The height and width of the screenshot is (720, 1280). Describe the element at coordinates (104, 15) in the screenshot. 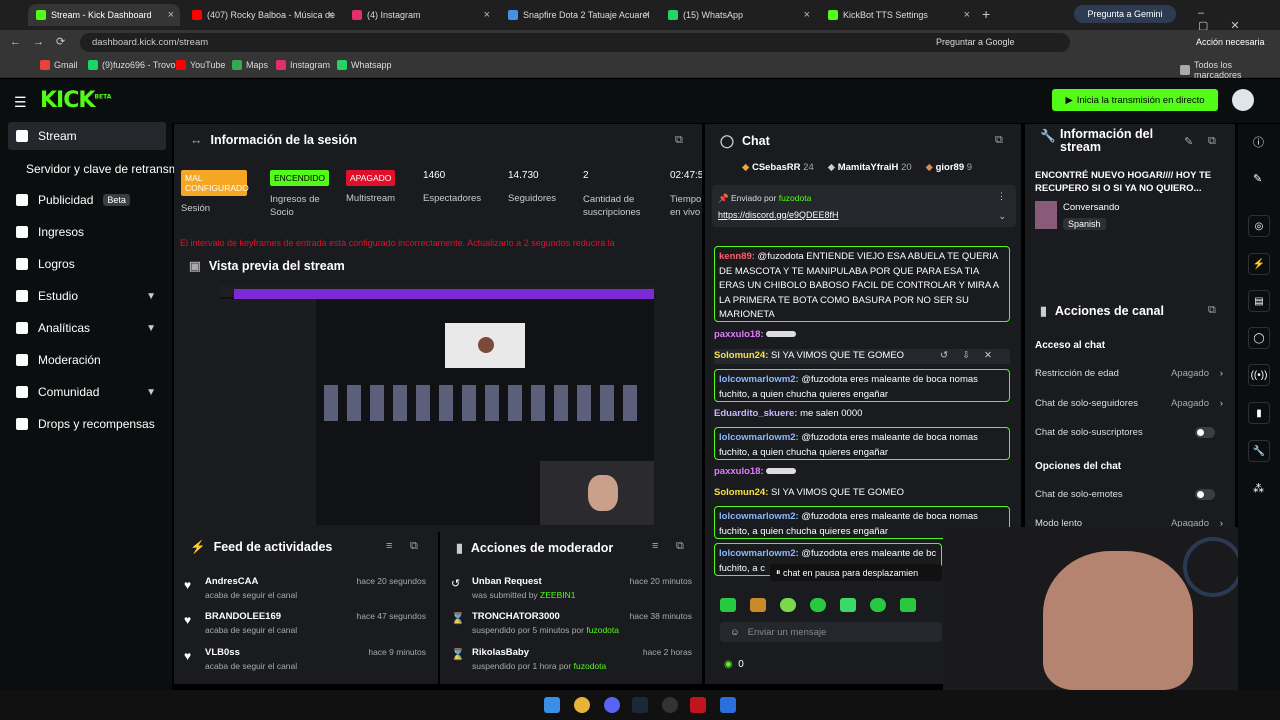

I see `tab-kick-dashboard: Stream - Kick Dashboard ×` at that location.